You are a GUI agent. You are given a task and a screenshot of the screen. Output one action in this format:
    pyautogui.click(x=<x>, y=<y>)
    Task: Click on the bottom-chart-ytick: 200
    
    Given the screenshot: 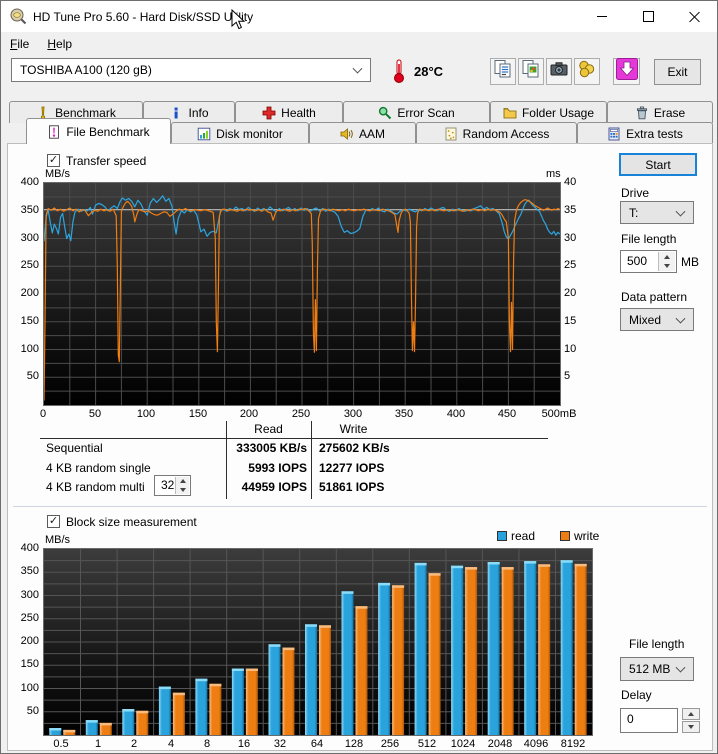 What is the action you would take?
    pyautogui.click(x=29, y=641)
    